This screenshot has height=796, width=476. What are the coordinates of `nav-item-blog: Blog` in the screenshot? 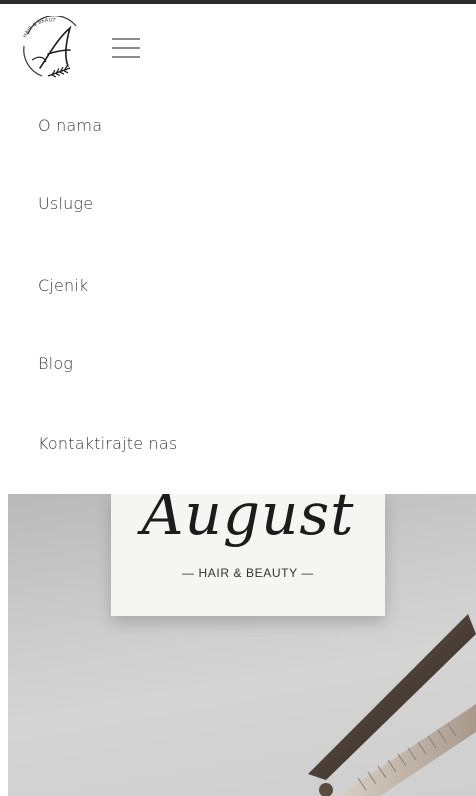 It's located at (55, 363).